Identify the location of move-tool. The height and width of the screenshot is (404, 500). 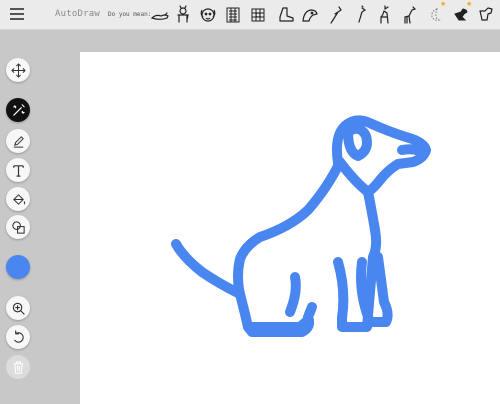
(18, 70).